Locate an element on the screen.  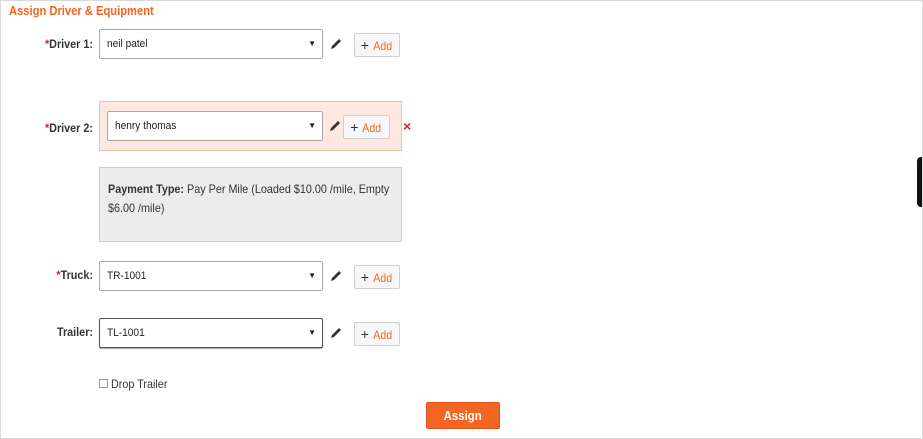
trailer-label: Trailer: is located at coordinates (74, 332).